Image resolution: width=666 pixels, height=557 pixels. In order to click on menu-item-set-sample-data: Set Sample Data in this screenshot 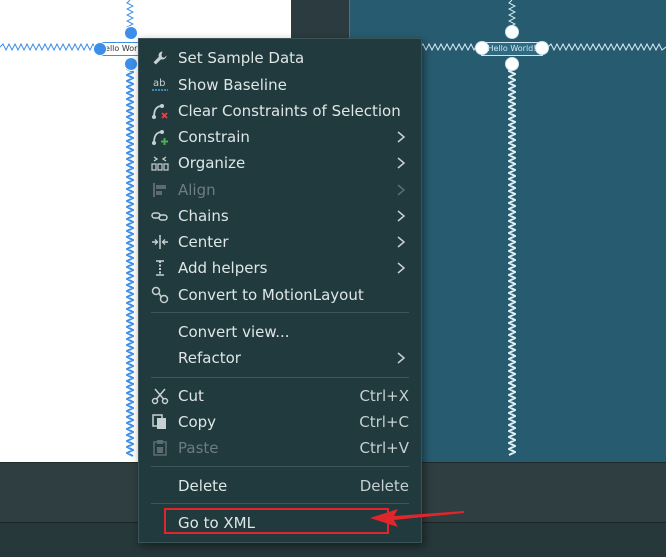, I will do `click(280, 58)`.